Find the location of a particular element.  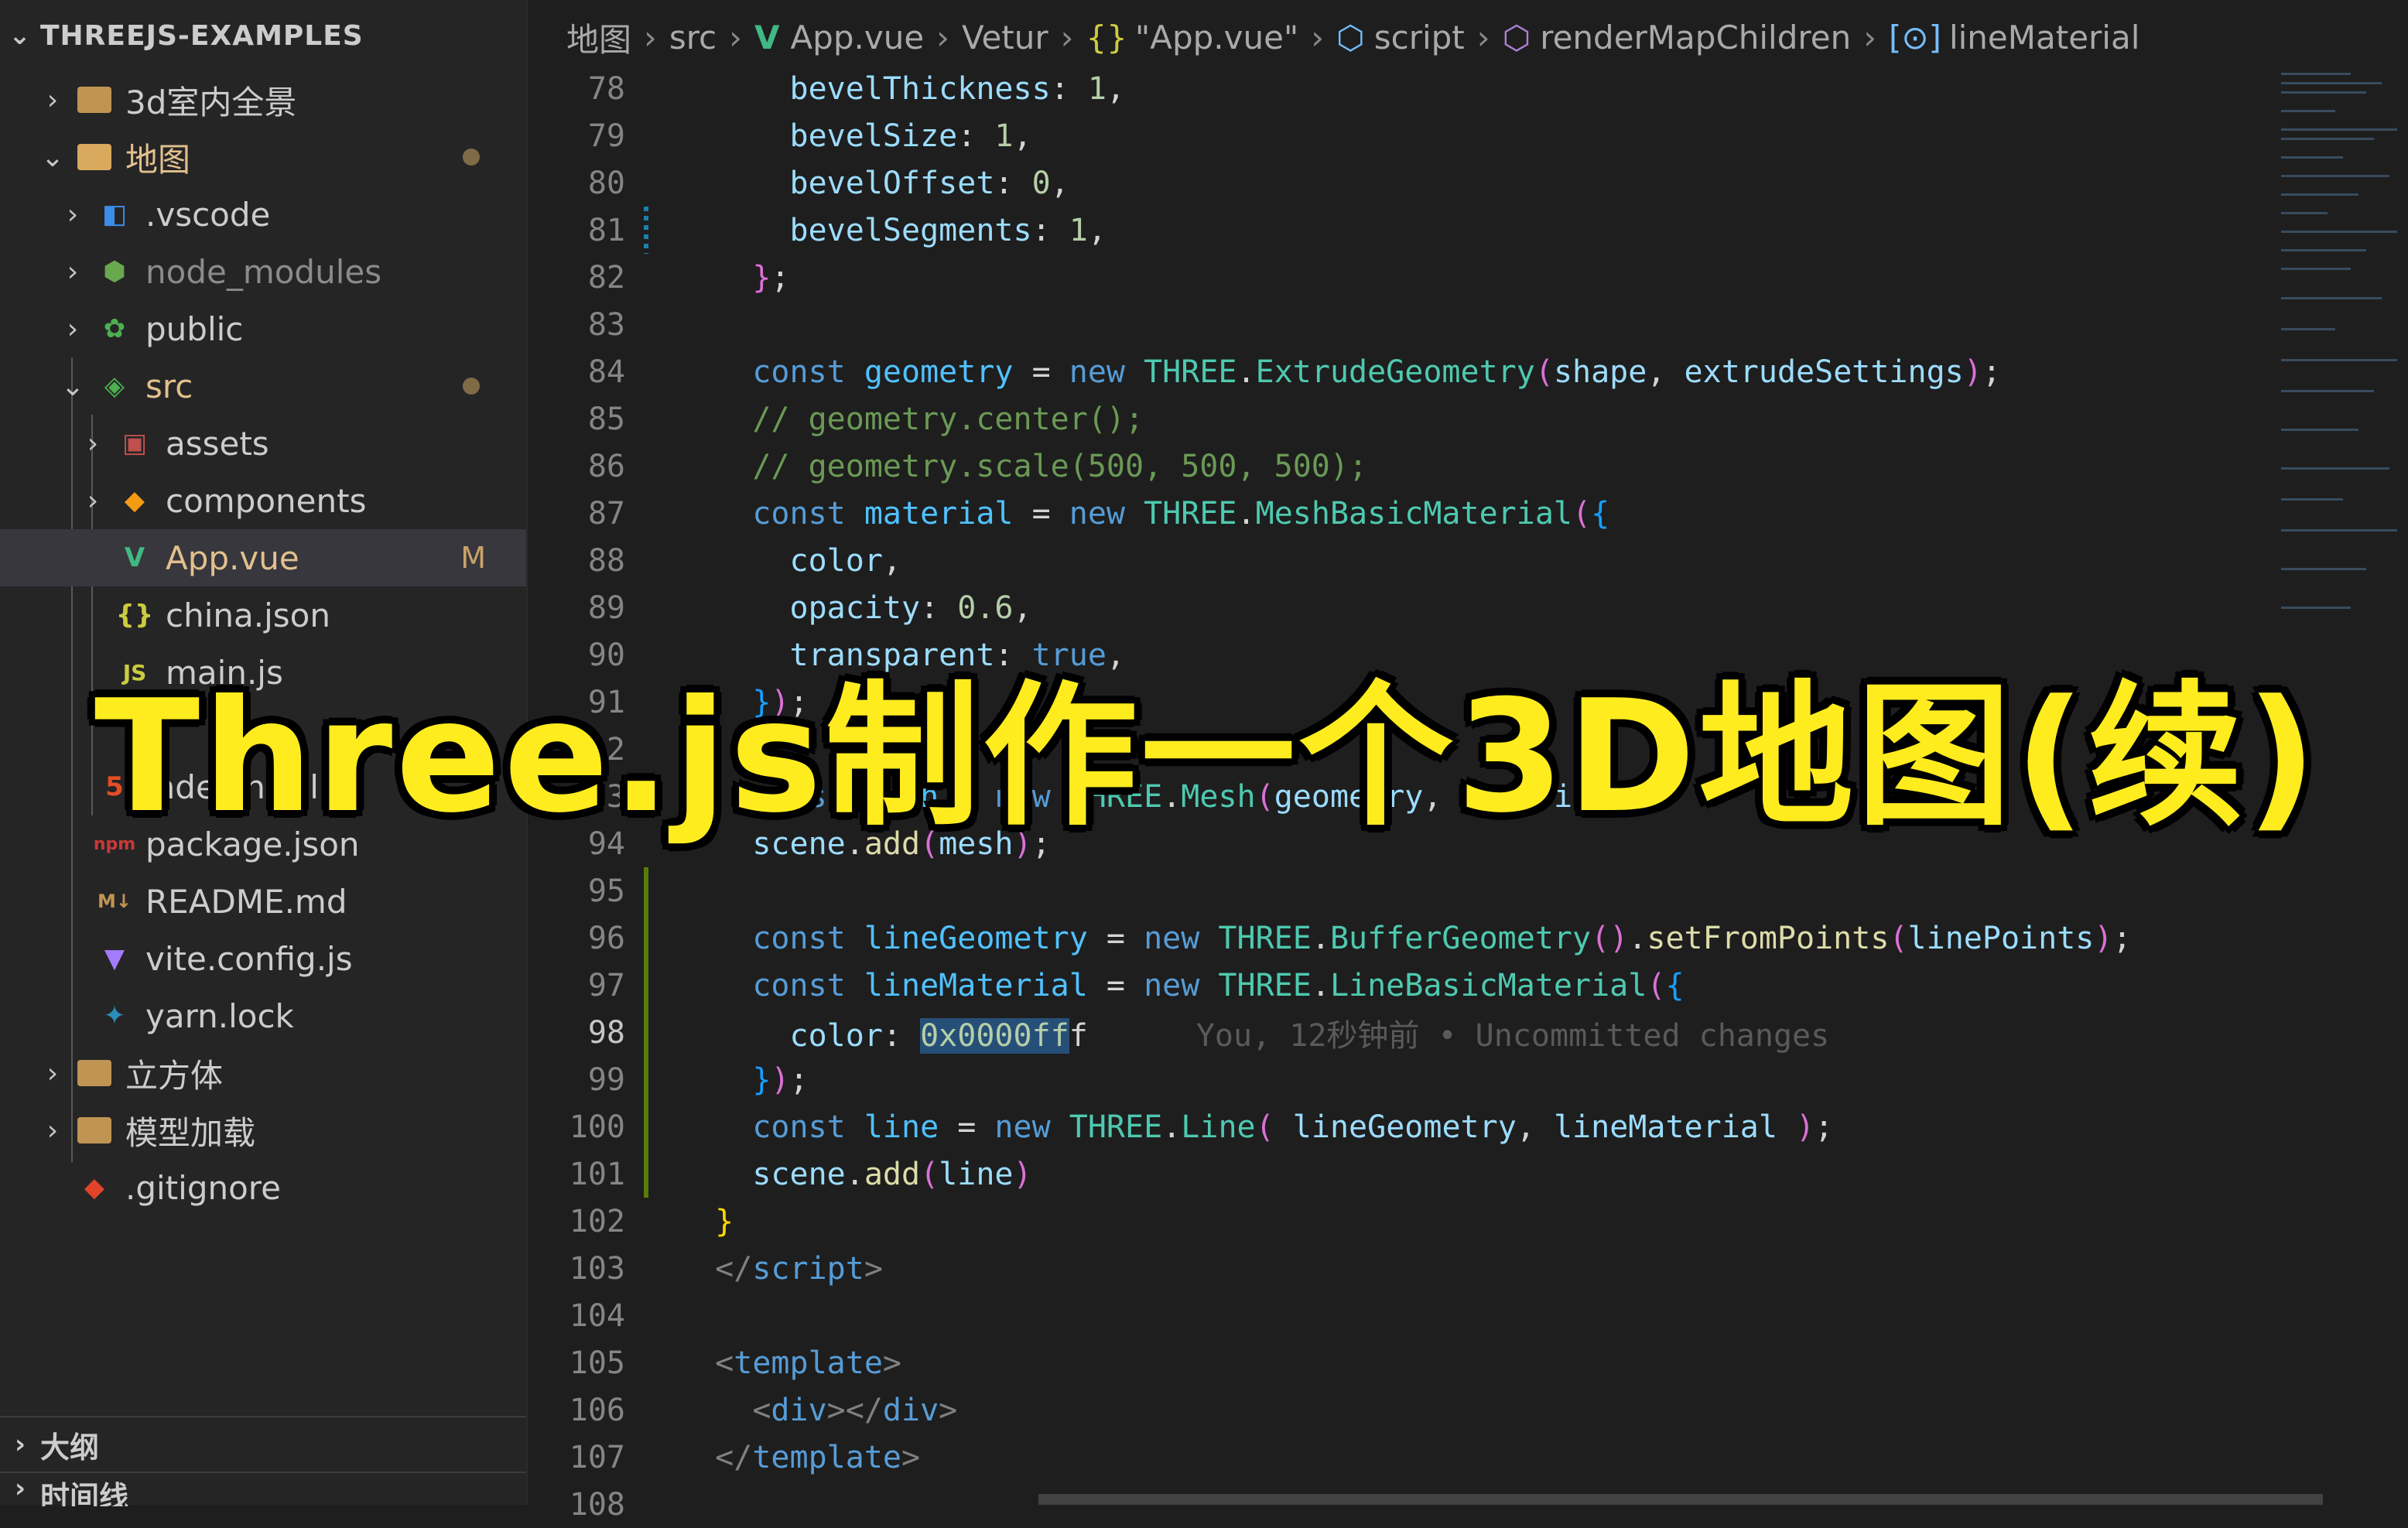

horizontal-scrollbar is located at coordinates (1680, 1499).